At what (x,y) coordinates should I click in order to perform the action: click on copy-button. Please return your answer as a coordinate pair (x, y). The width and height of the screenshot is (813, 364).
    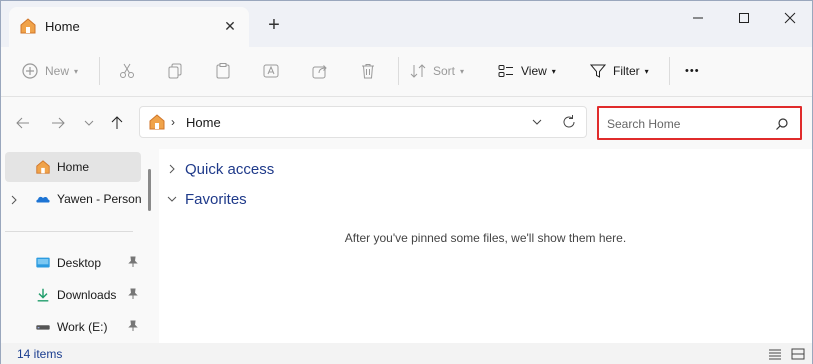
    Looking at the image, I should click on (175, 71).